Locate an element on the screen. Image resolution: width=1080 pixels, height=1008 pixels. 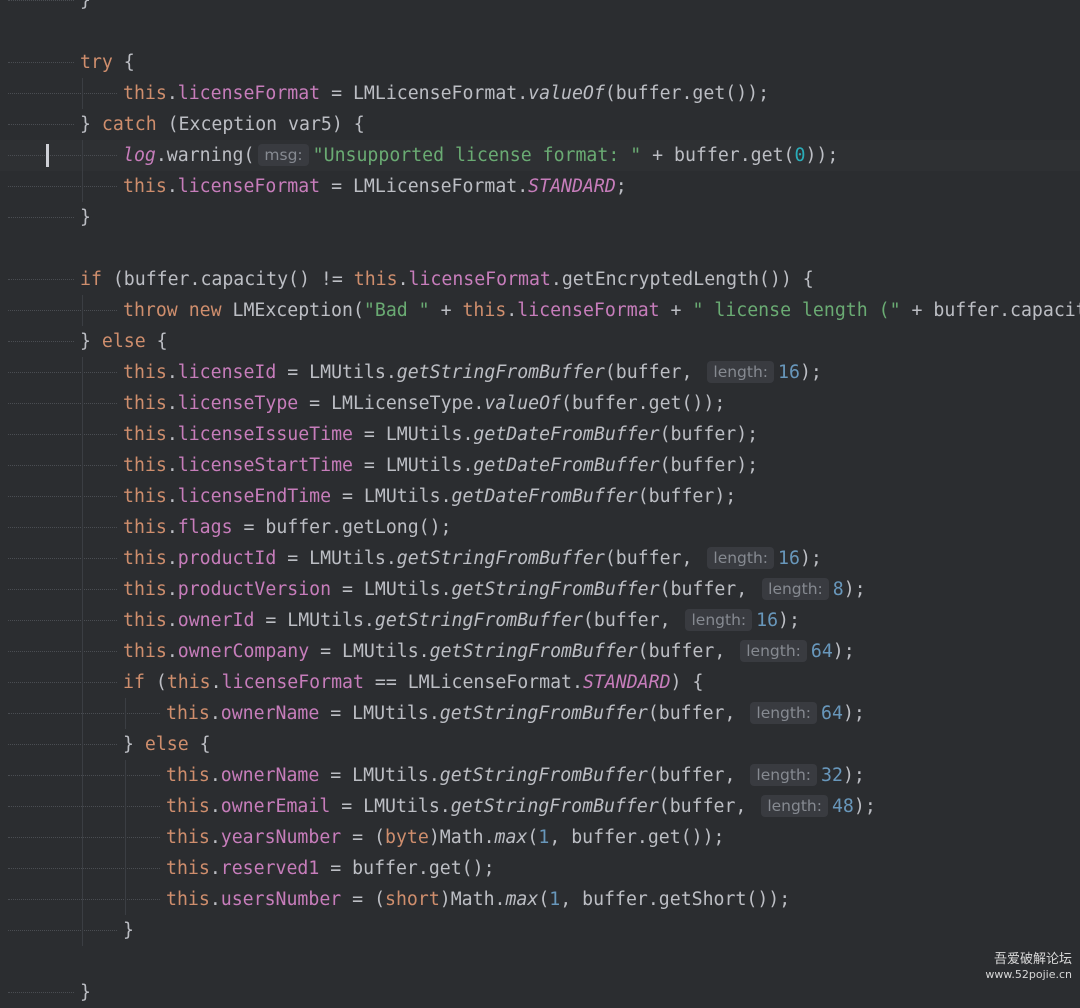
code-token: ) { is located at coordinates (687, 682).